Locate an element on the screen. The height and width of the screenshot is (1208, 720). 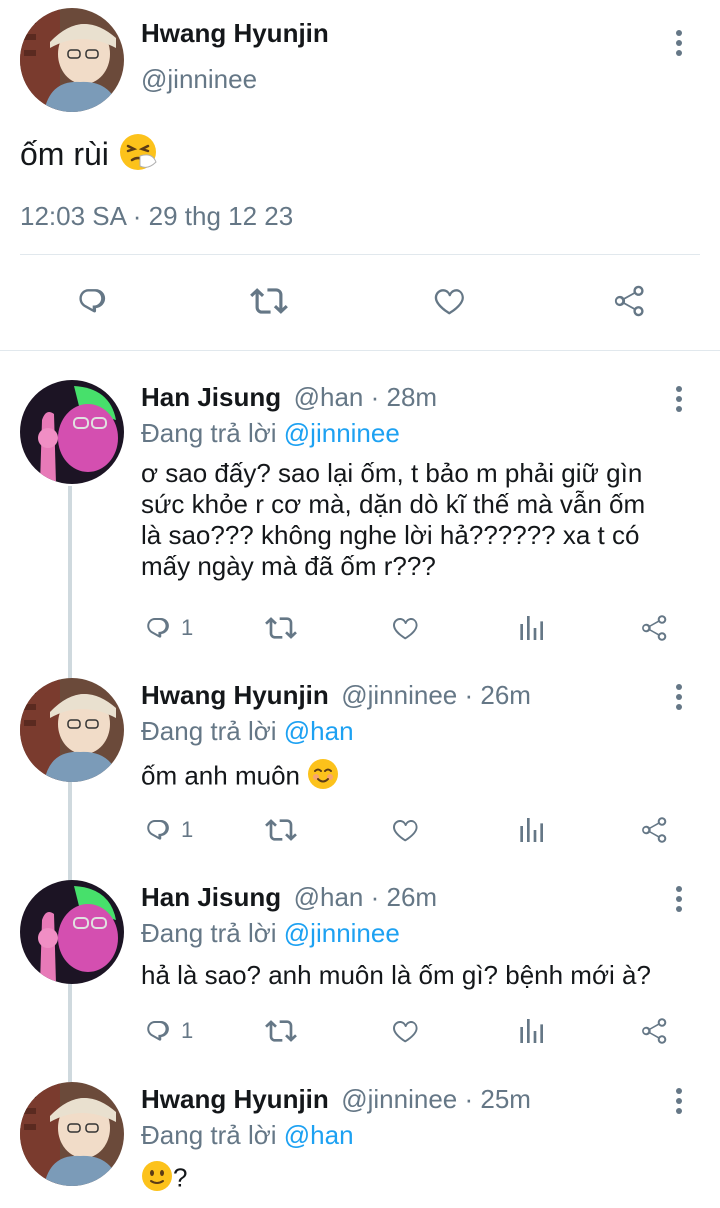
tweet-timestamp: 12:03 SA · 29 thg 12 23 is located at coordinates (156, 216).